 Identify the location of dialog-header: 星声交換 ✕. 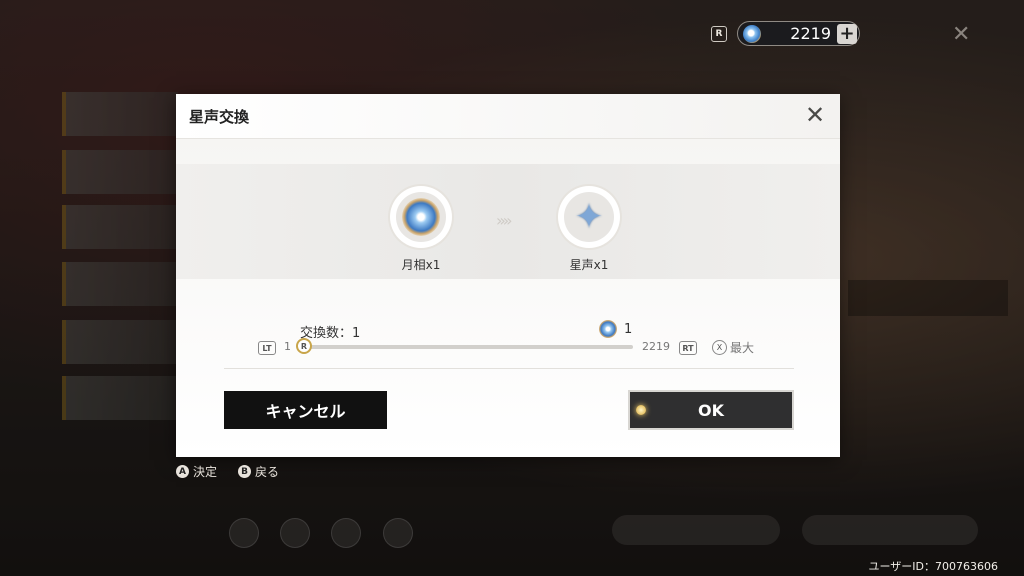
(508, 116).